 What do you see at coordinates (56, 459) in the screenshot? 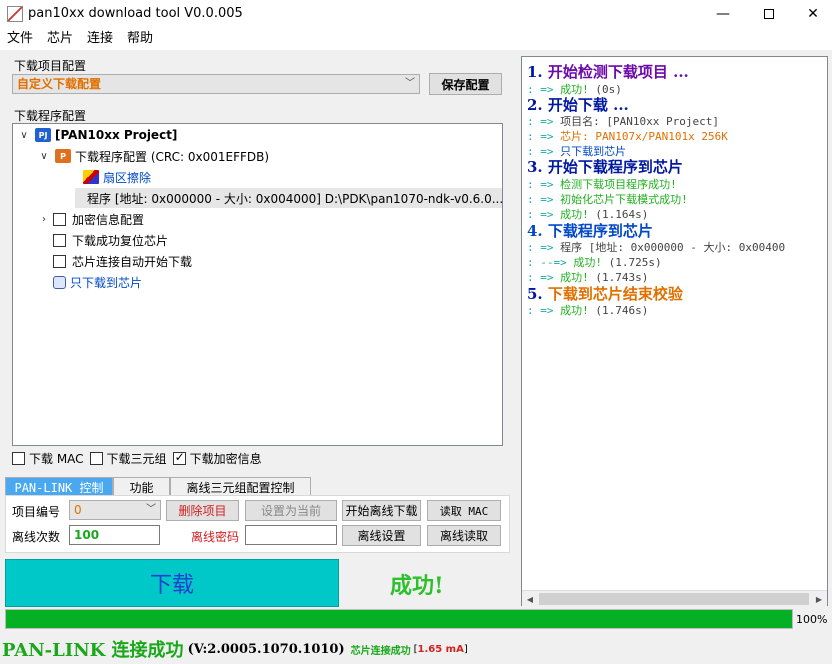
I see `download-mac-label: 下载 MAC` at bounding box center [56, 459].